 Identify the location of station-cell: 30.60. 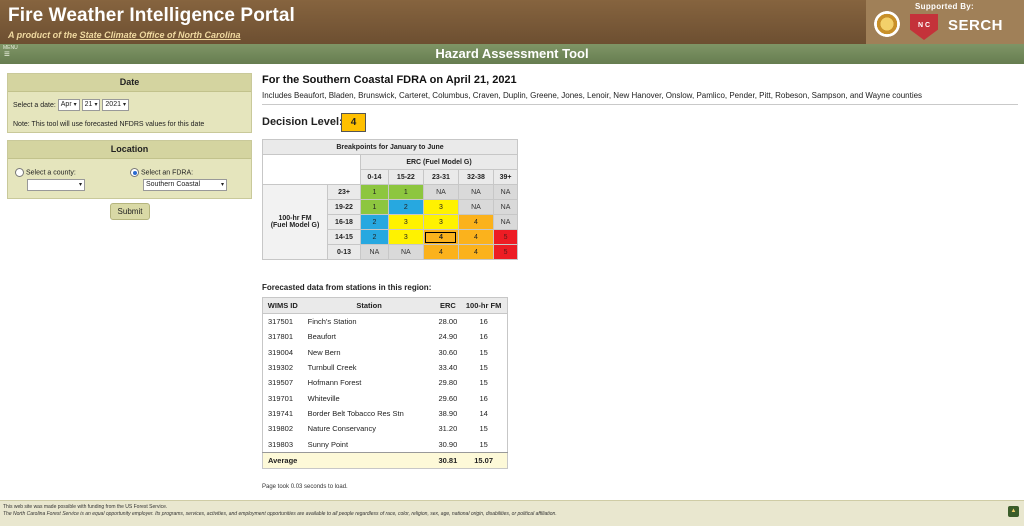
(448, 352).